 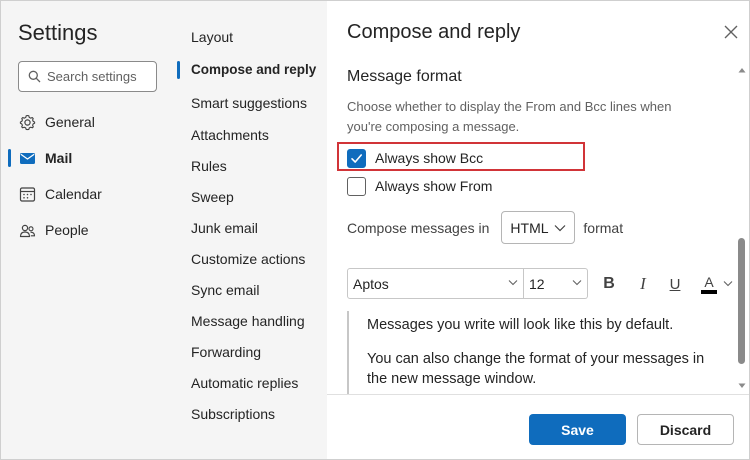 What do you see at coordinates (675, 284) in the screenshot?
I see `underline-button: U` at bounding box center [675, 284].